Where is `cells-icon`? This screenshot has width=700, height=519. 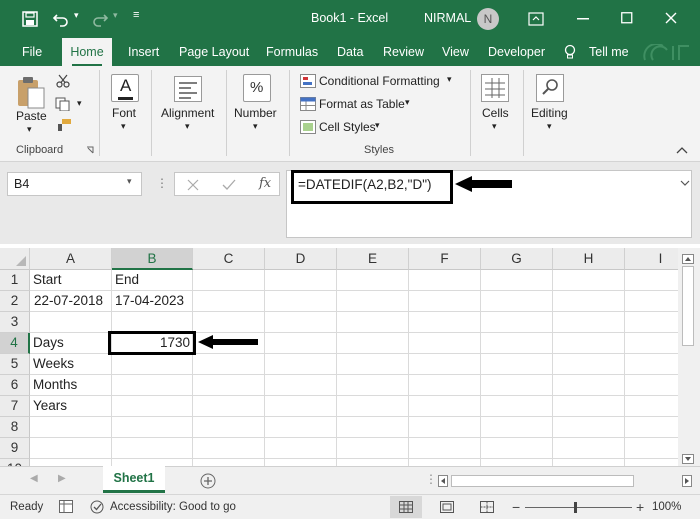
cells-icon is located at coordinates (495, 88).